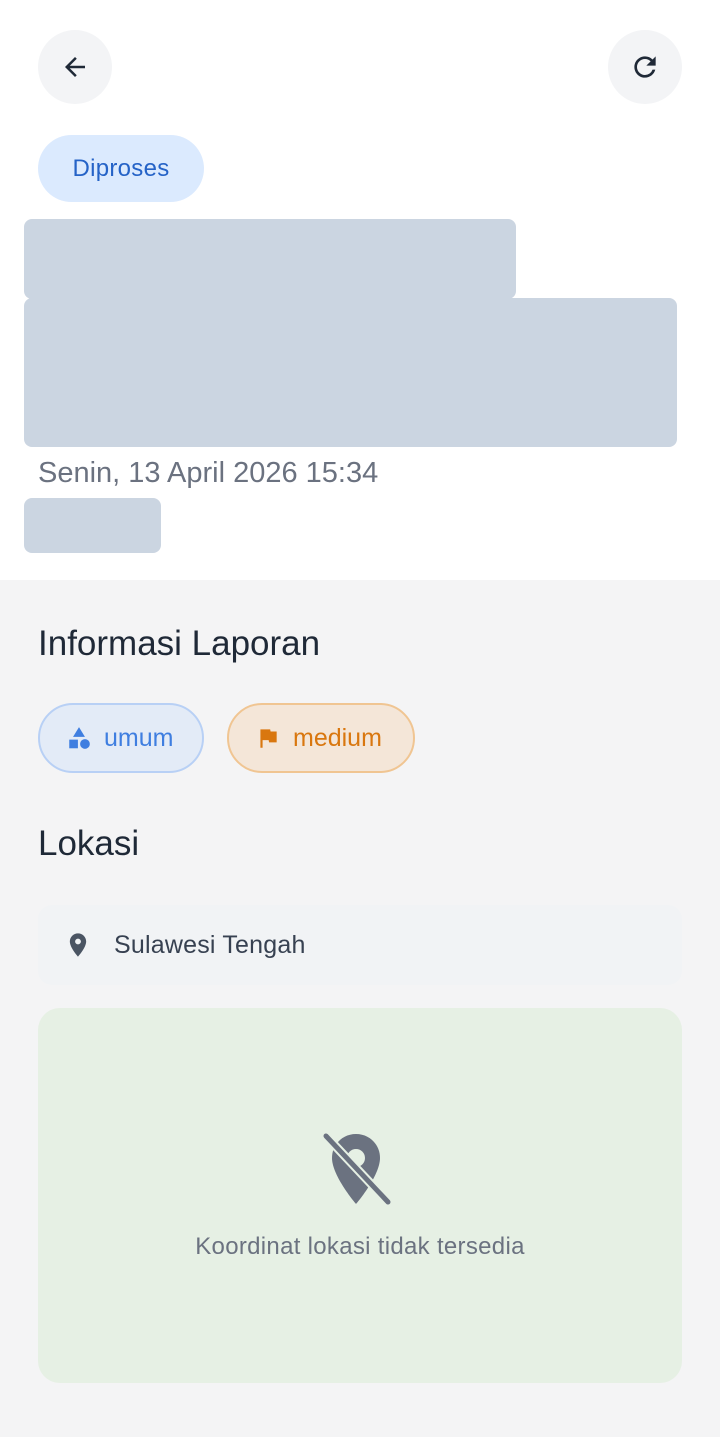  Describe the element at coordinates (208, 473) in the screenshot. I see `report-date: Senin, 13 April 2026 15:34` at that location.